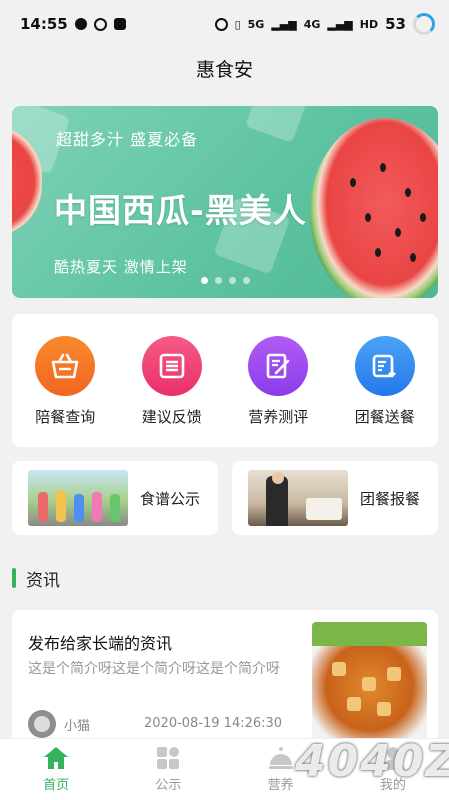 The height and width of the screenshot is (800, 449). What do you see at coordinates (390, 498) in the screenshot?
I see `entry-label: 团餐报餐` at bounding box center [390, 498].